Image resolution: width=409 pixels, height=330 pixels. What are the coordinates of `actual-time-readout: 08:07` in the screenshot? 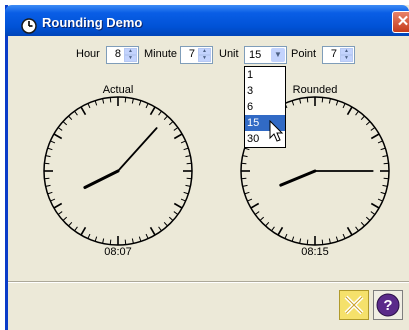 It's located at (118, 252).